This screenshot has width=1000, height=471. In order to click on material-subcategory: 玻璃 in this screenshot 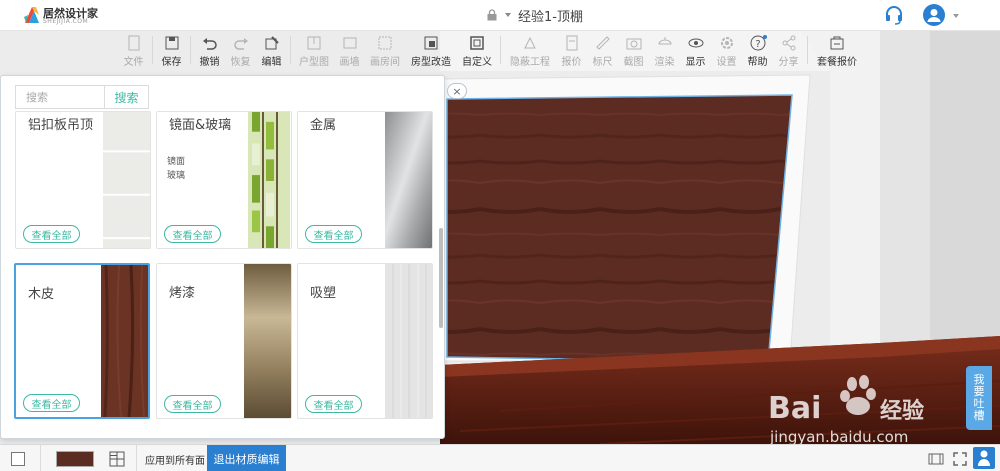, I will do `click(176, 174)`.